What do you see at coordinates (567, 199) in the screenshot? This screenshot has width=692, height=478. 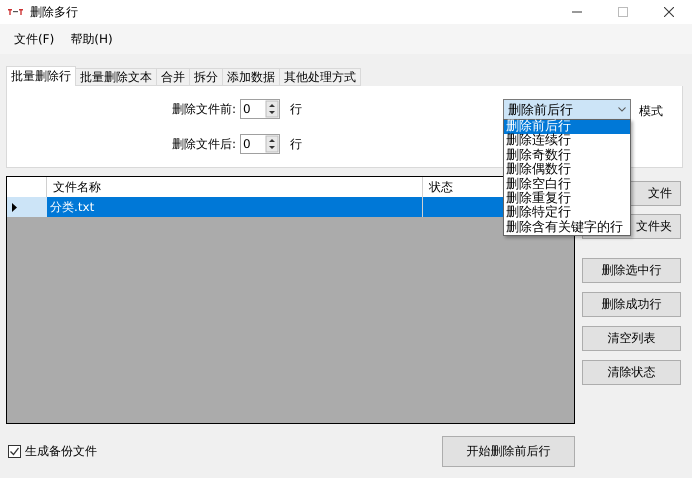 I see `dropdown-option: 删除重复行` at bounding box center [567, 199].